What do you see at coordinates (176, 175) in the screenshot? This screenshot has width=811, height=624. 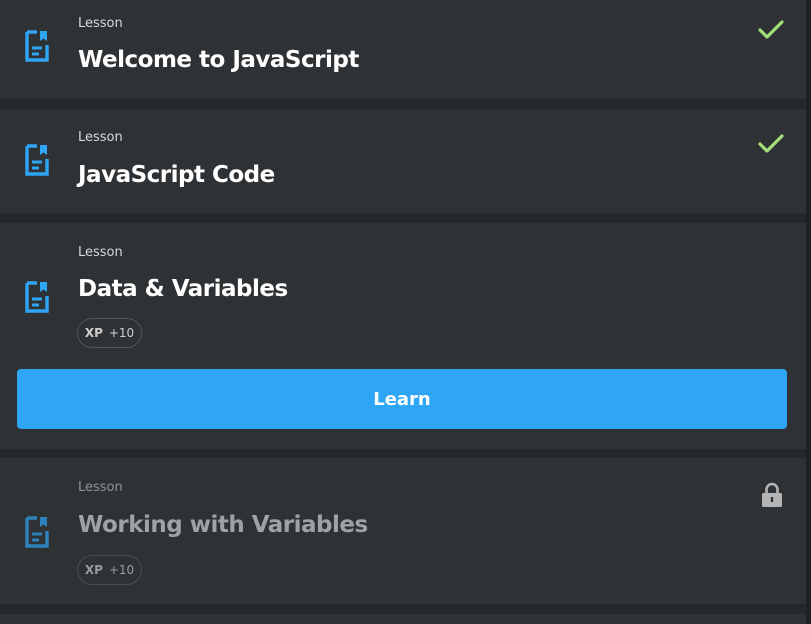 I see `lesson-title: JavaScript Code` at bounding box center [176, 175].